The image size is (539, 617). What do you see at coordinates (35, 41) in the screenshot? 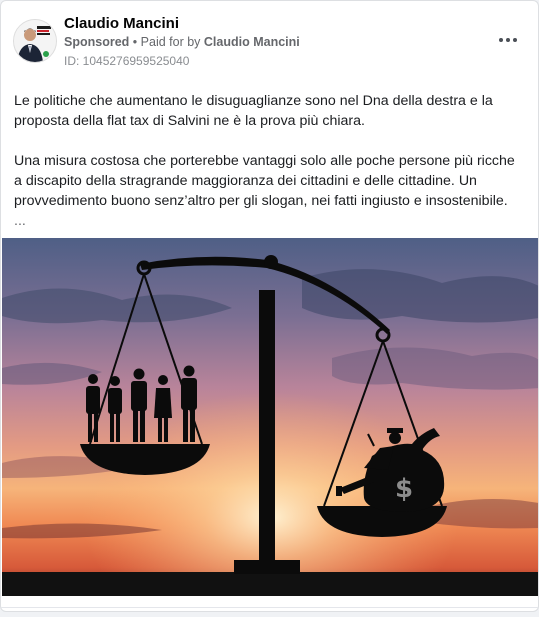
I see `avatar` at bounding box center [35, 41].